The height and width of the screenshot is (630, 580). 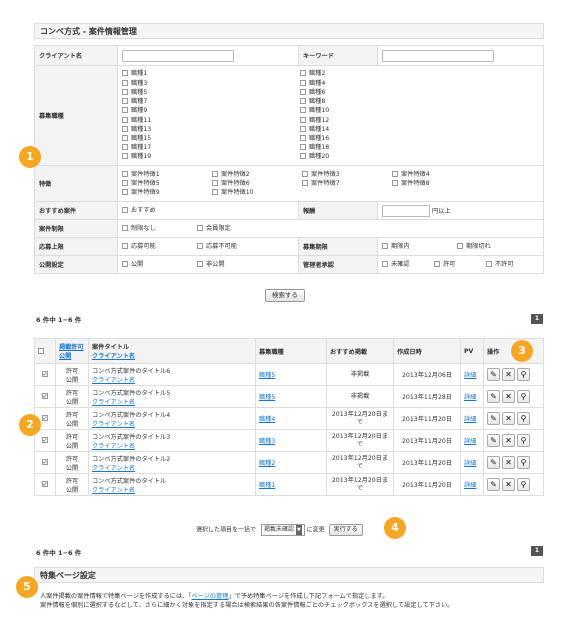 What do you see at coordinates (512, 264) in the screenshot?
I see `approve-option: 不許可` at bounding box center [512, 264].